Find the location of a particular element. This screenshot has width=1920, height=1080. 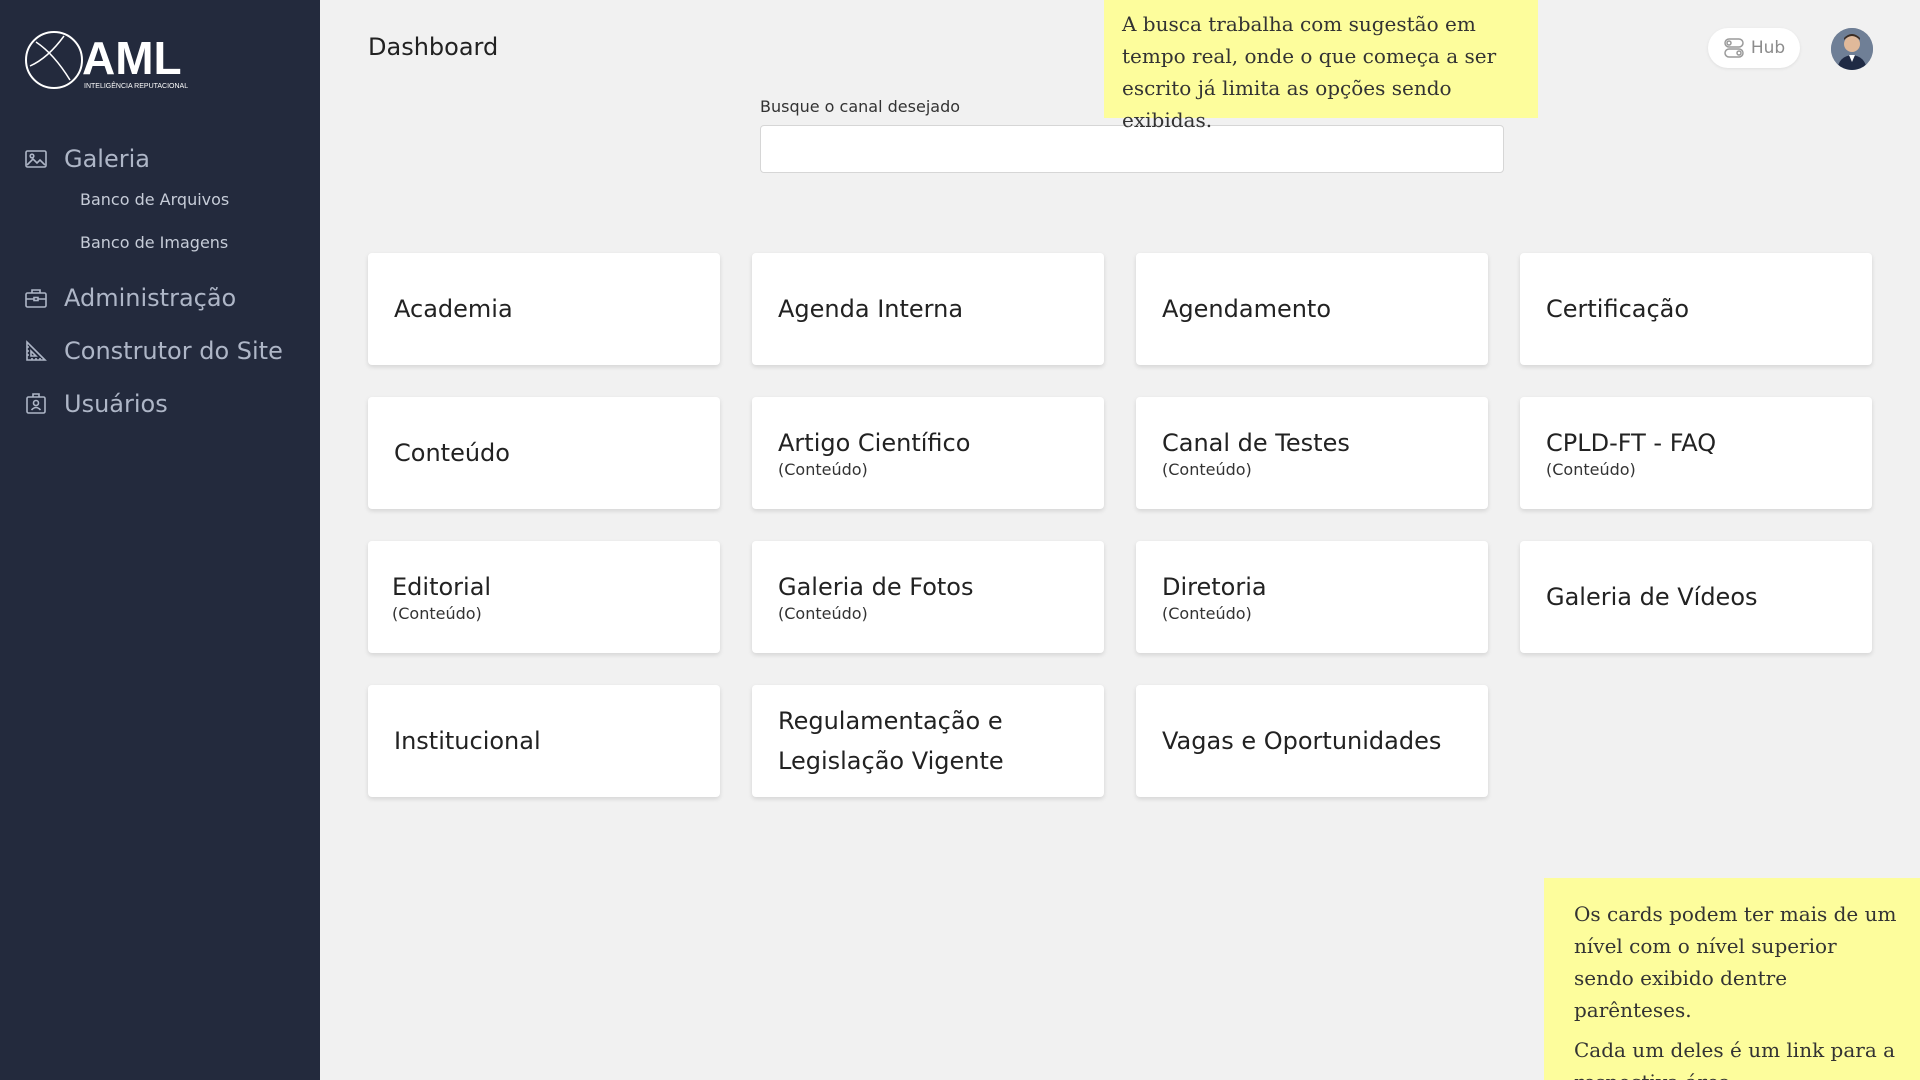

card-academia: Academia is located at coordinates (544, 309).